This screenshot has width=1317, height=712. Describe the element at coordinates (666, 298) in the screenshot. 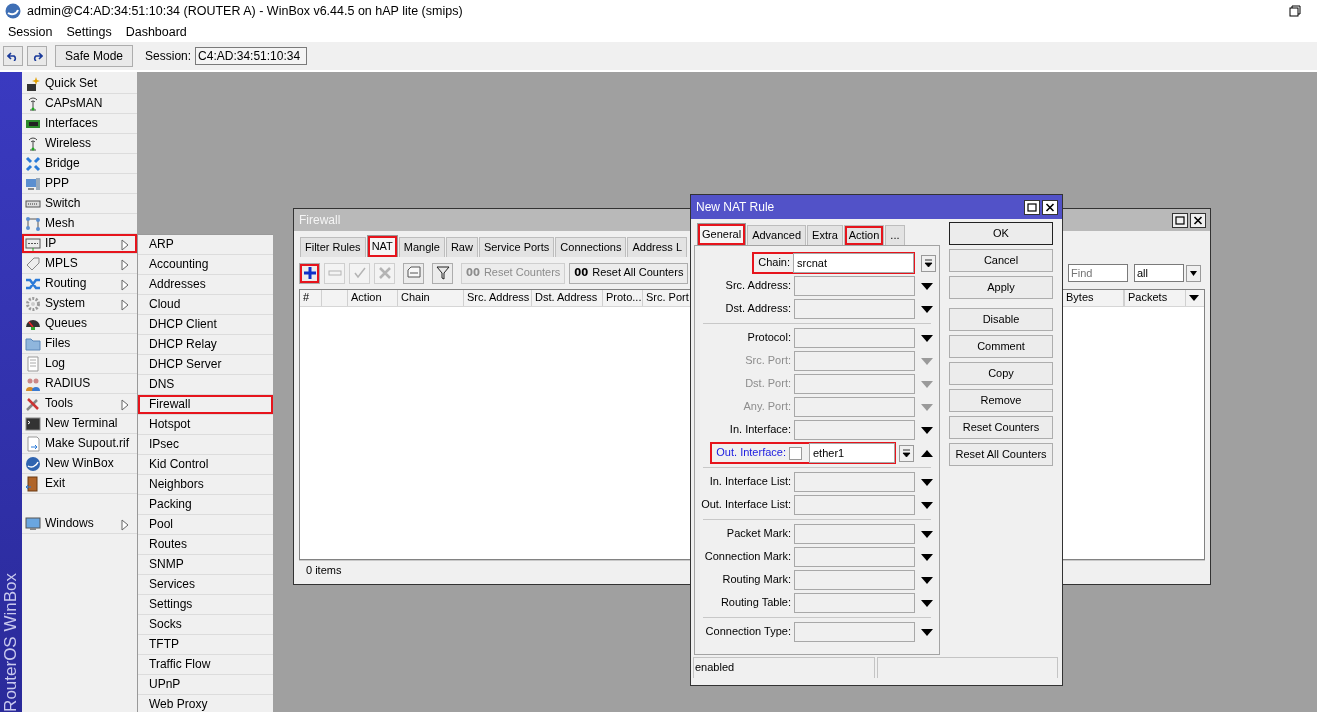

I see `column-header: Src. Port` at that location.